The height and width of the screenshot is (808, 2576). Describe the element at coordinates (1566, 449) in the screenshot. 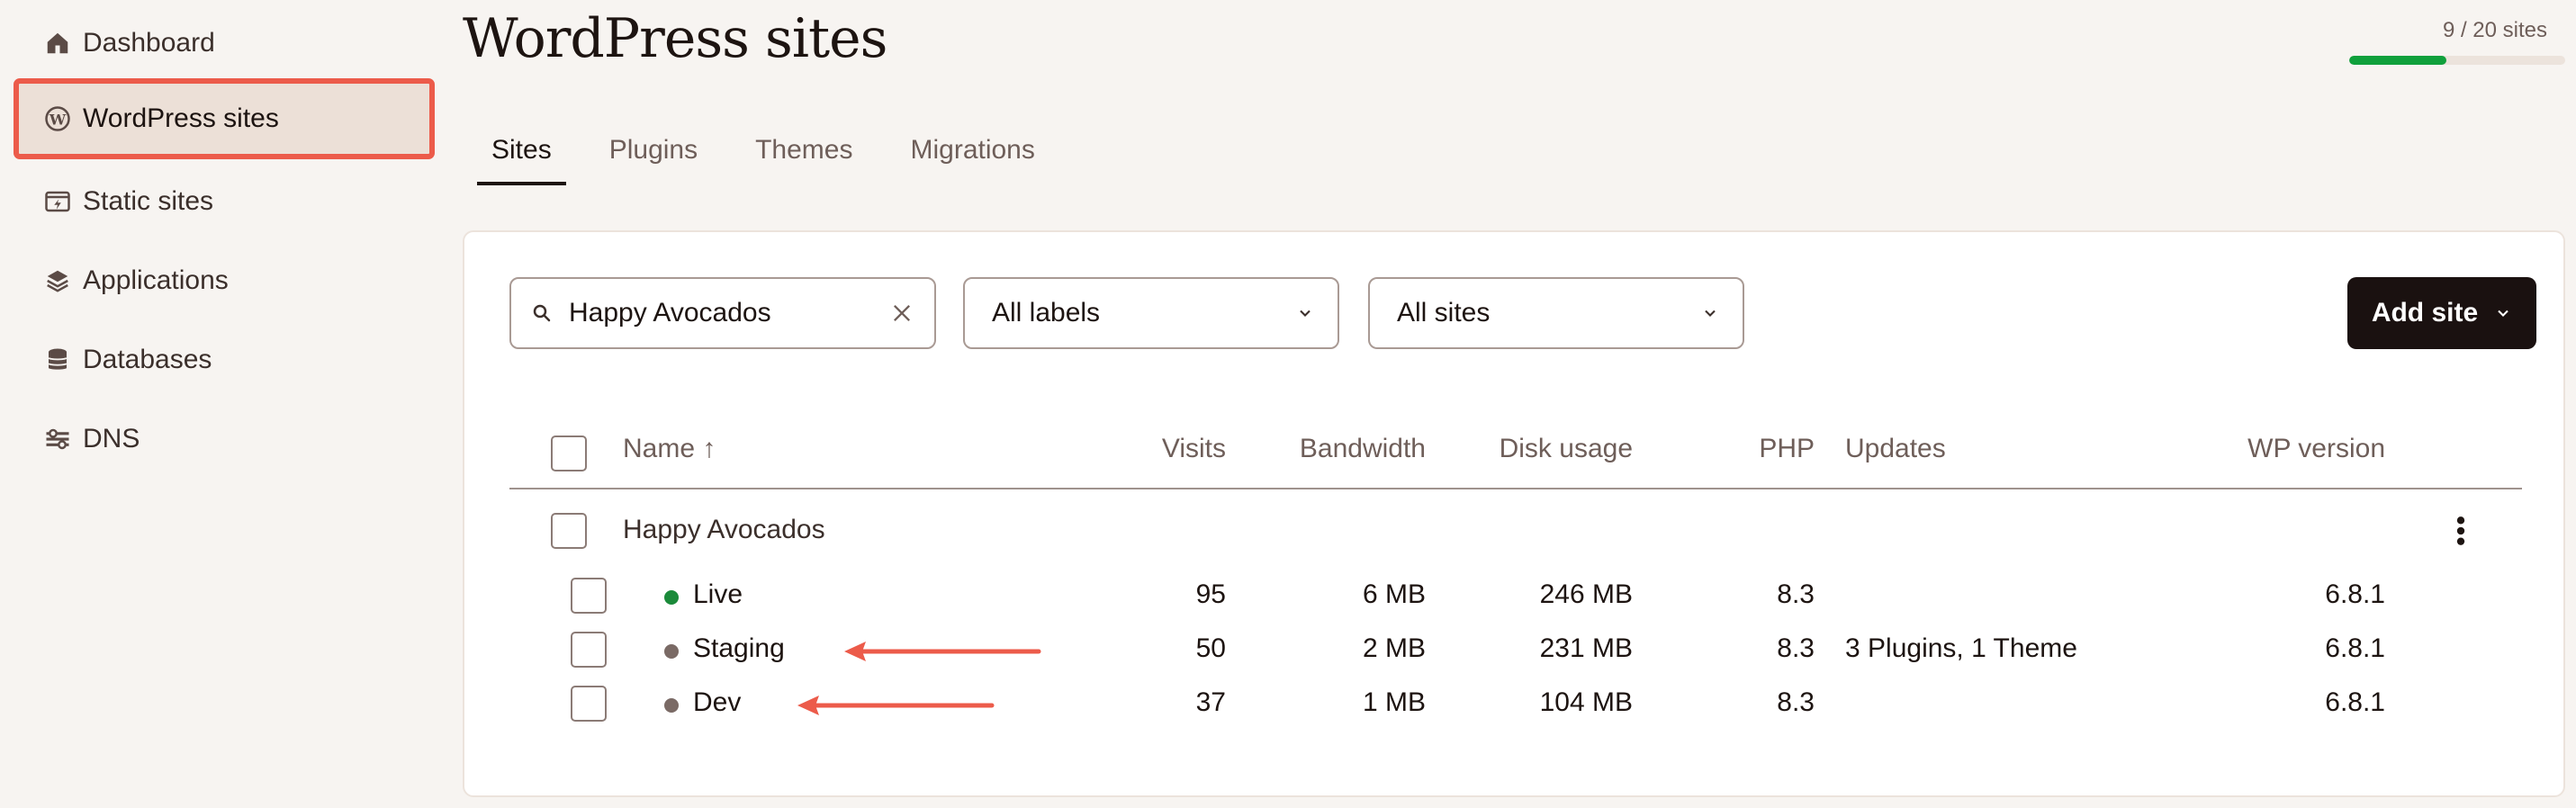

I see `column-disk-usage: Disk usage` at that location.